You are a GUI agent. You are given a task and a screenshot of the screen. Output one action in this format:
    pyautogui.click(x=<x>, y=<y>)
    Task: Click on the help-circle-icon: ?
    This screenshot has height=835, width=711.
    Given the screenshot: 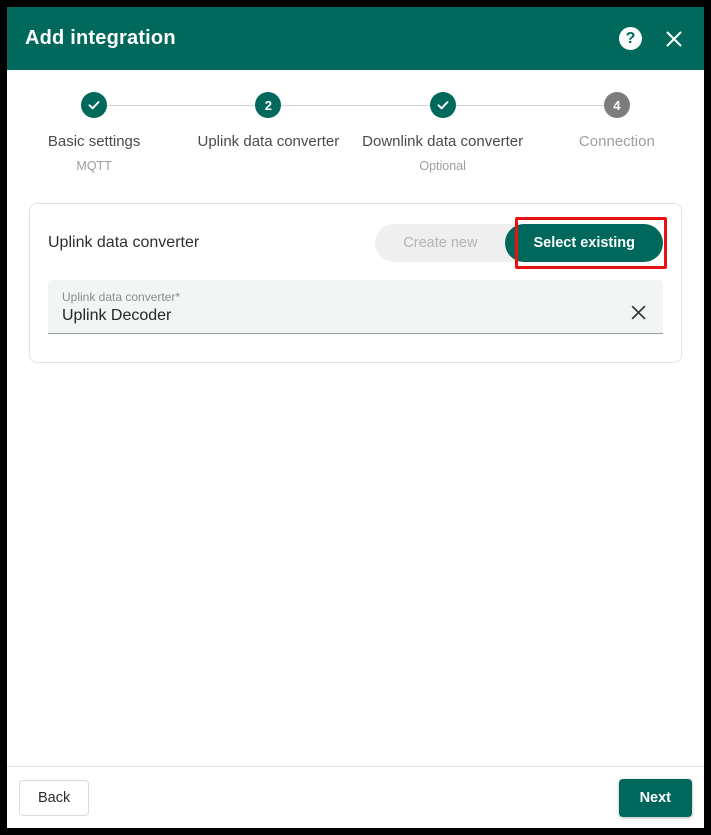 What is the action you would take?
    pyautogui.click(x=630, y=38)
    